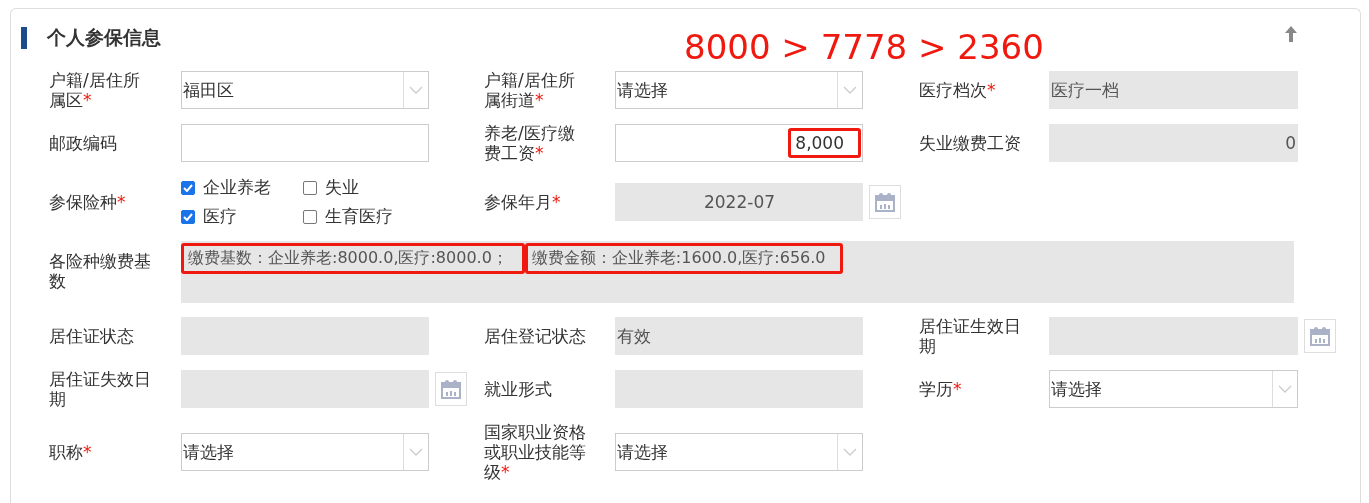 The height and width of the screenshot is (503, 1369). I want to click on field-label: 户籍/居住所属区*, so click(95, 90).